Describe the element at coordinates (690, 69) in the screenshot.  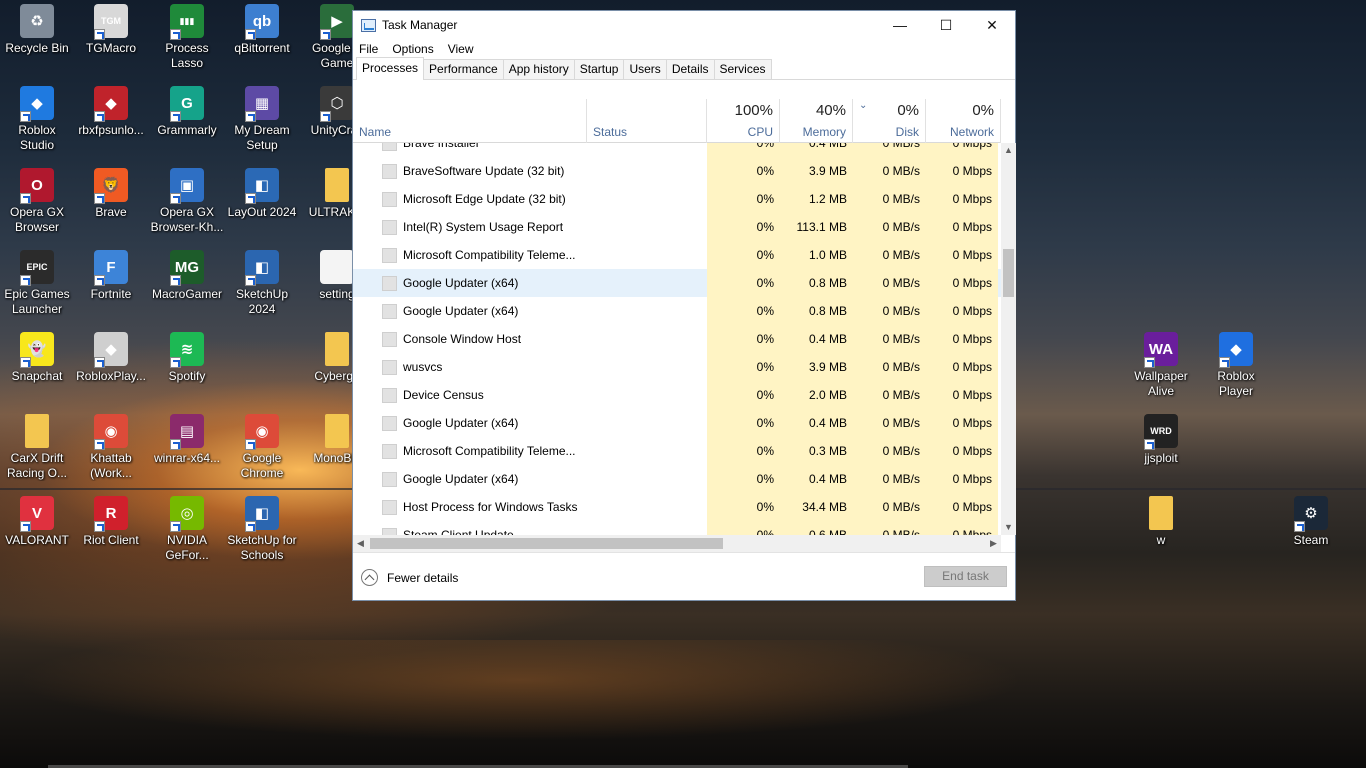
I see `tab-details: Details` at that location.